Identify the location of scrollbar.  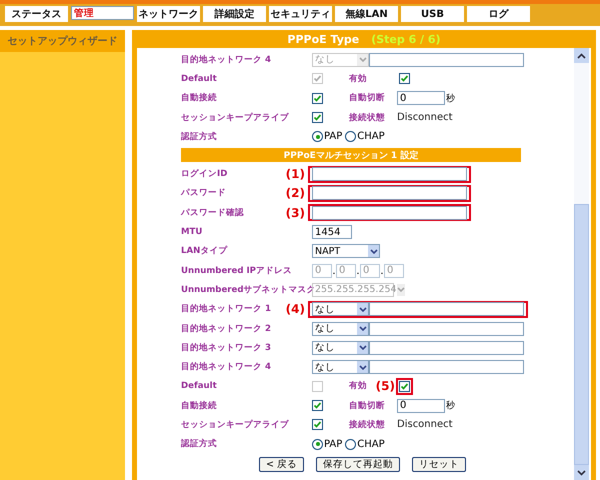
(581, 264).